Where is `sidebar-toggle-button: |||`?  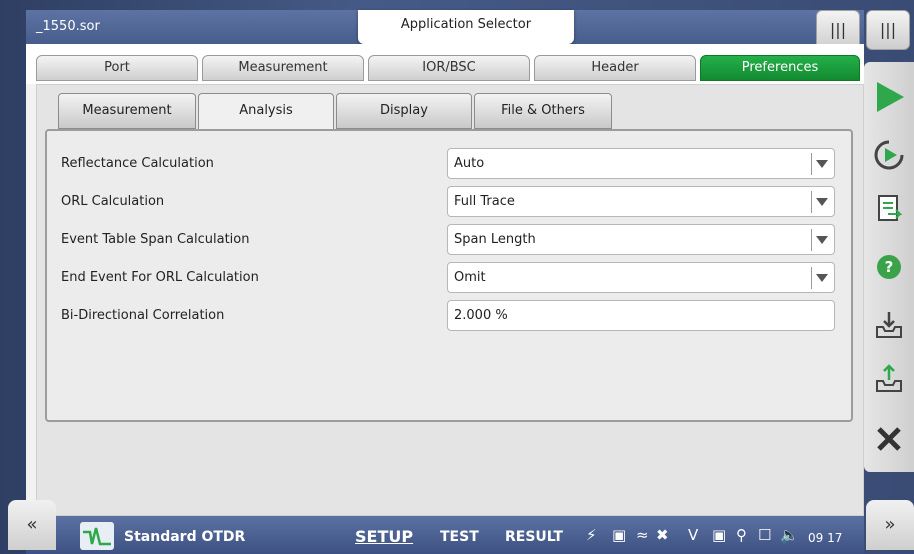 sidebar-toggle-button: ||| is located at coordinates (888, 30).